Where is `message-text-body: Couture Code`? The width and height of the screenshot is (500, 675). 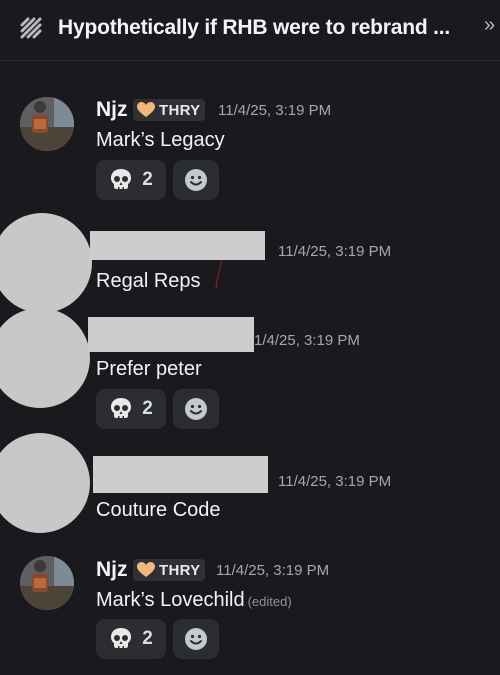
message-text-body: Couture Code is located at coordinates (158, 510).